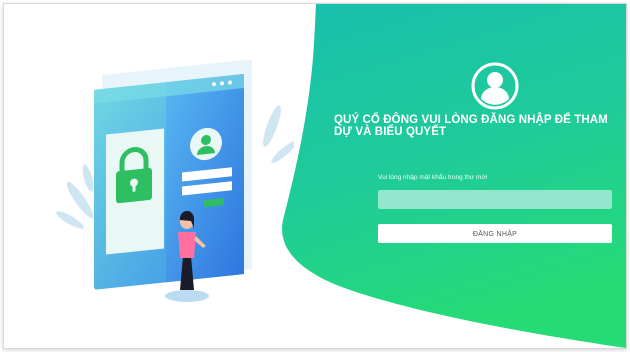  What do you see at coordinates (75, 196) in the screenshot?
I see `leaves-left` at bounding box center [75, 196].